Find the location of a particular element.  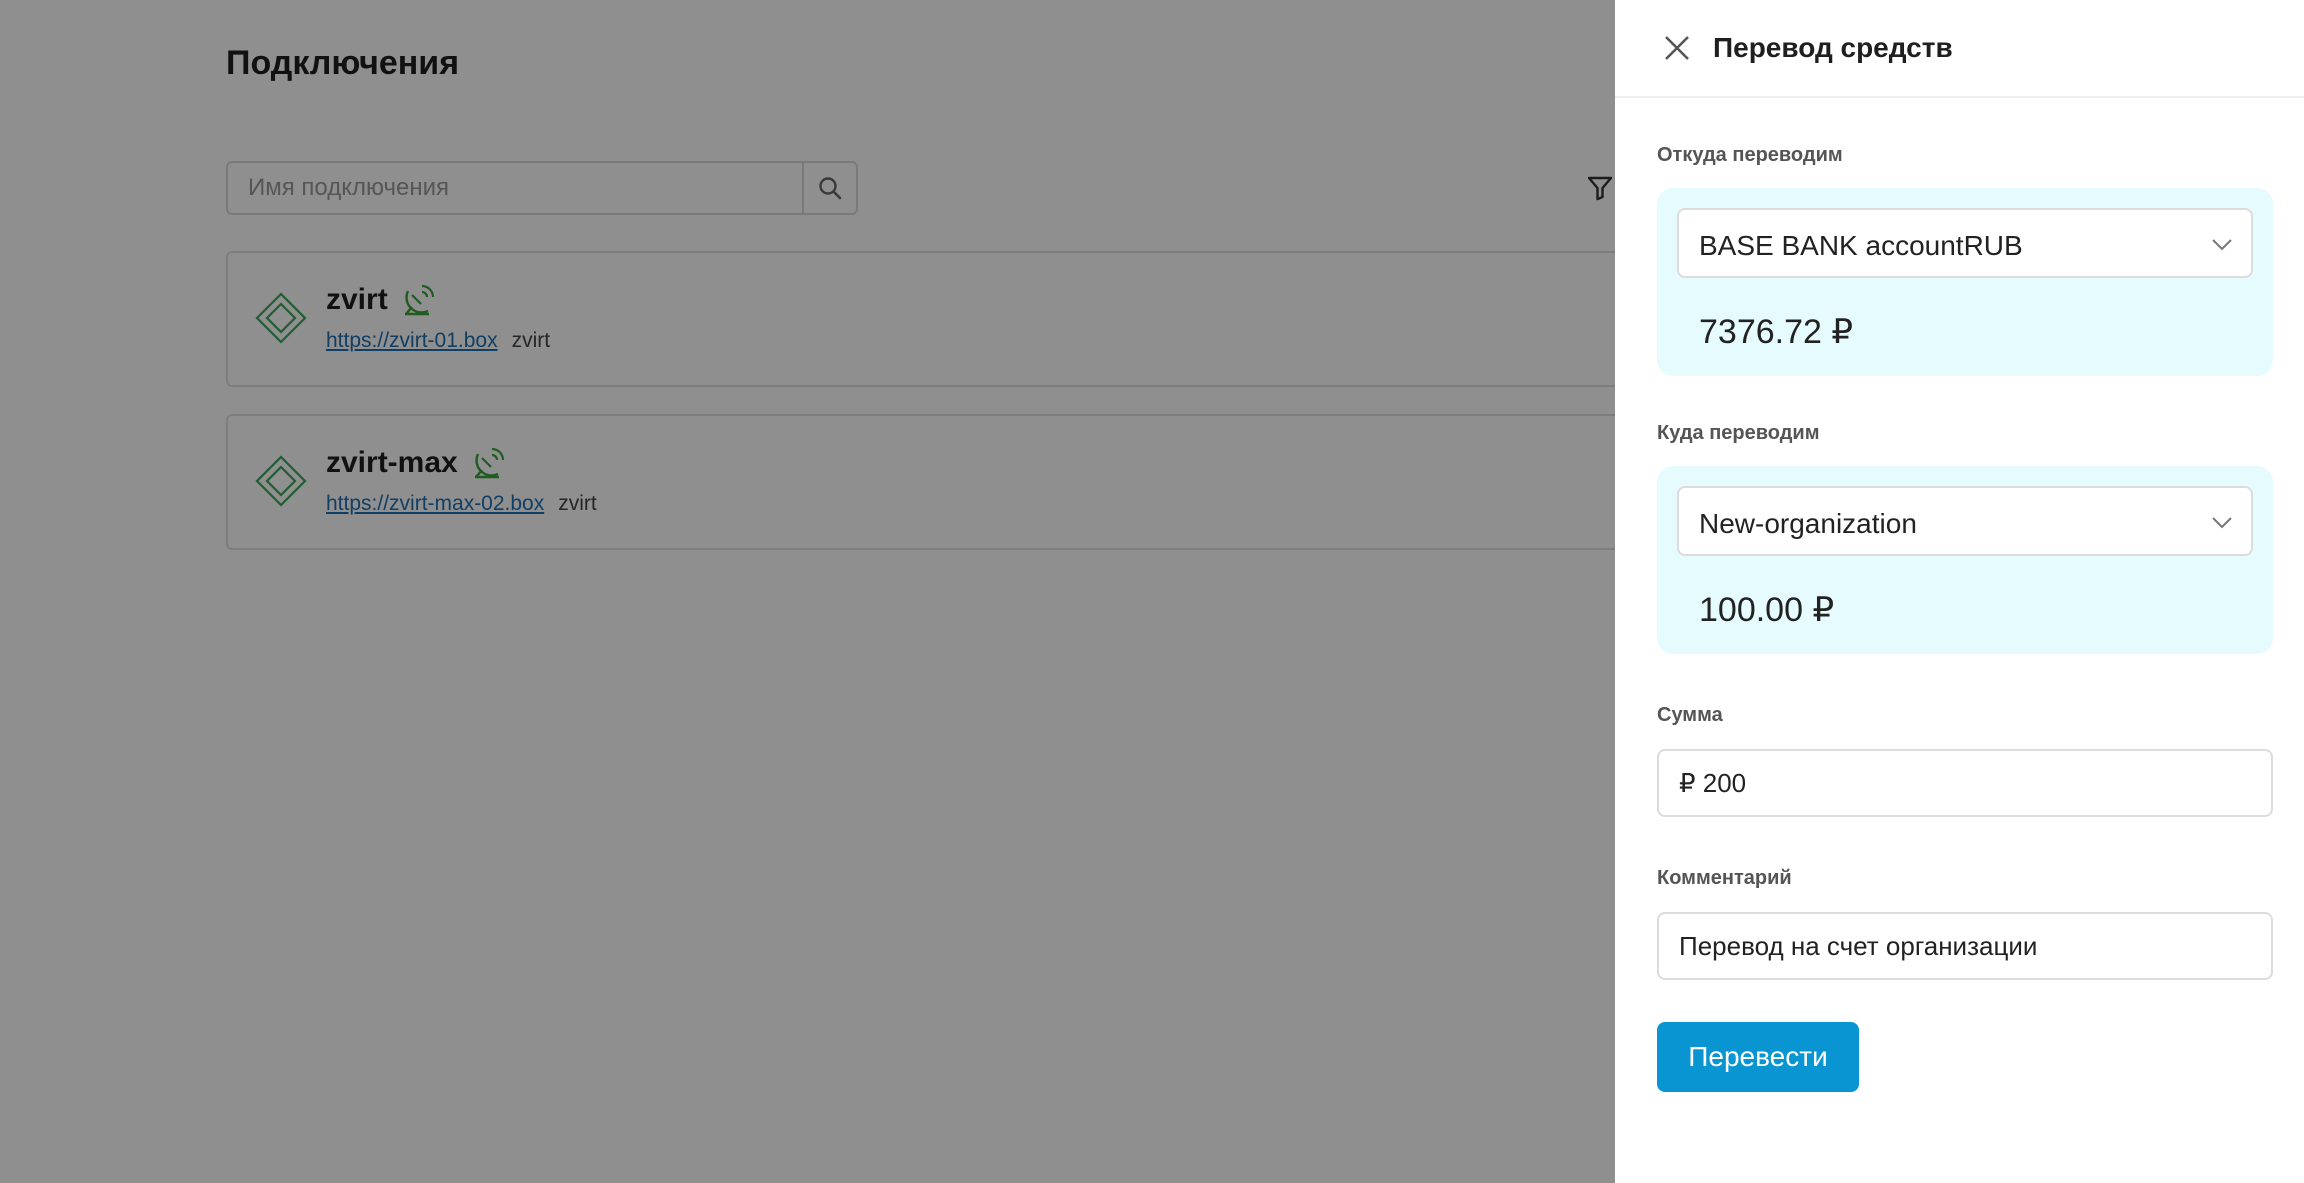

amount-input is located at coordinates (1965, 783).